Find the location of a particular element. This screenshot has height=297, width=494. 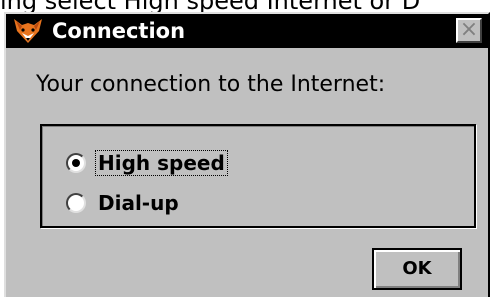

radio-button-unselected is located at coordinates (76, 203).